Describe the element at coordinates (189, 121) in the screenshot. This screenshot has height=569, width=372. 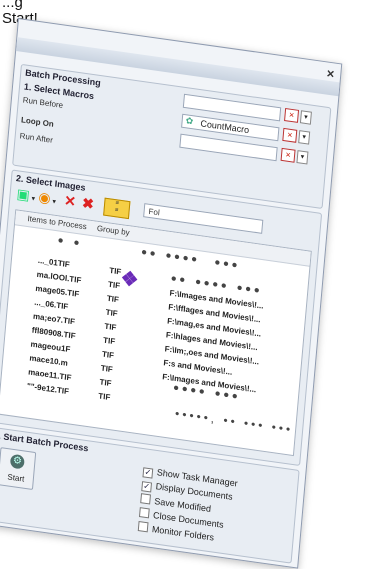
I see `gear-icon: ✿` at that location.